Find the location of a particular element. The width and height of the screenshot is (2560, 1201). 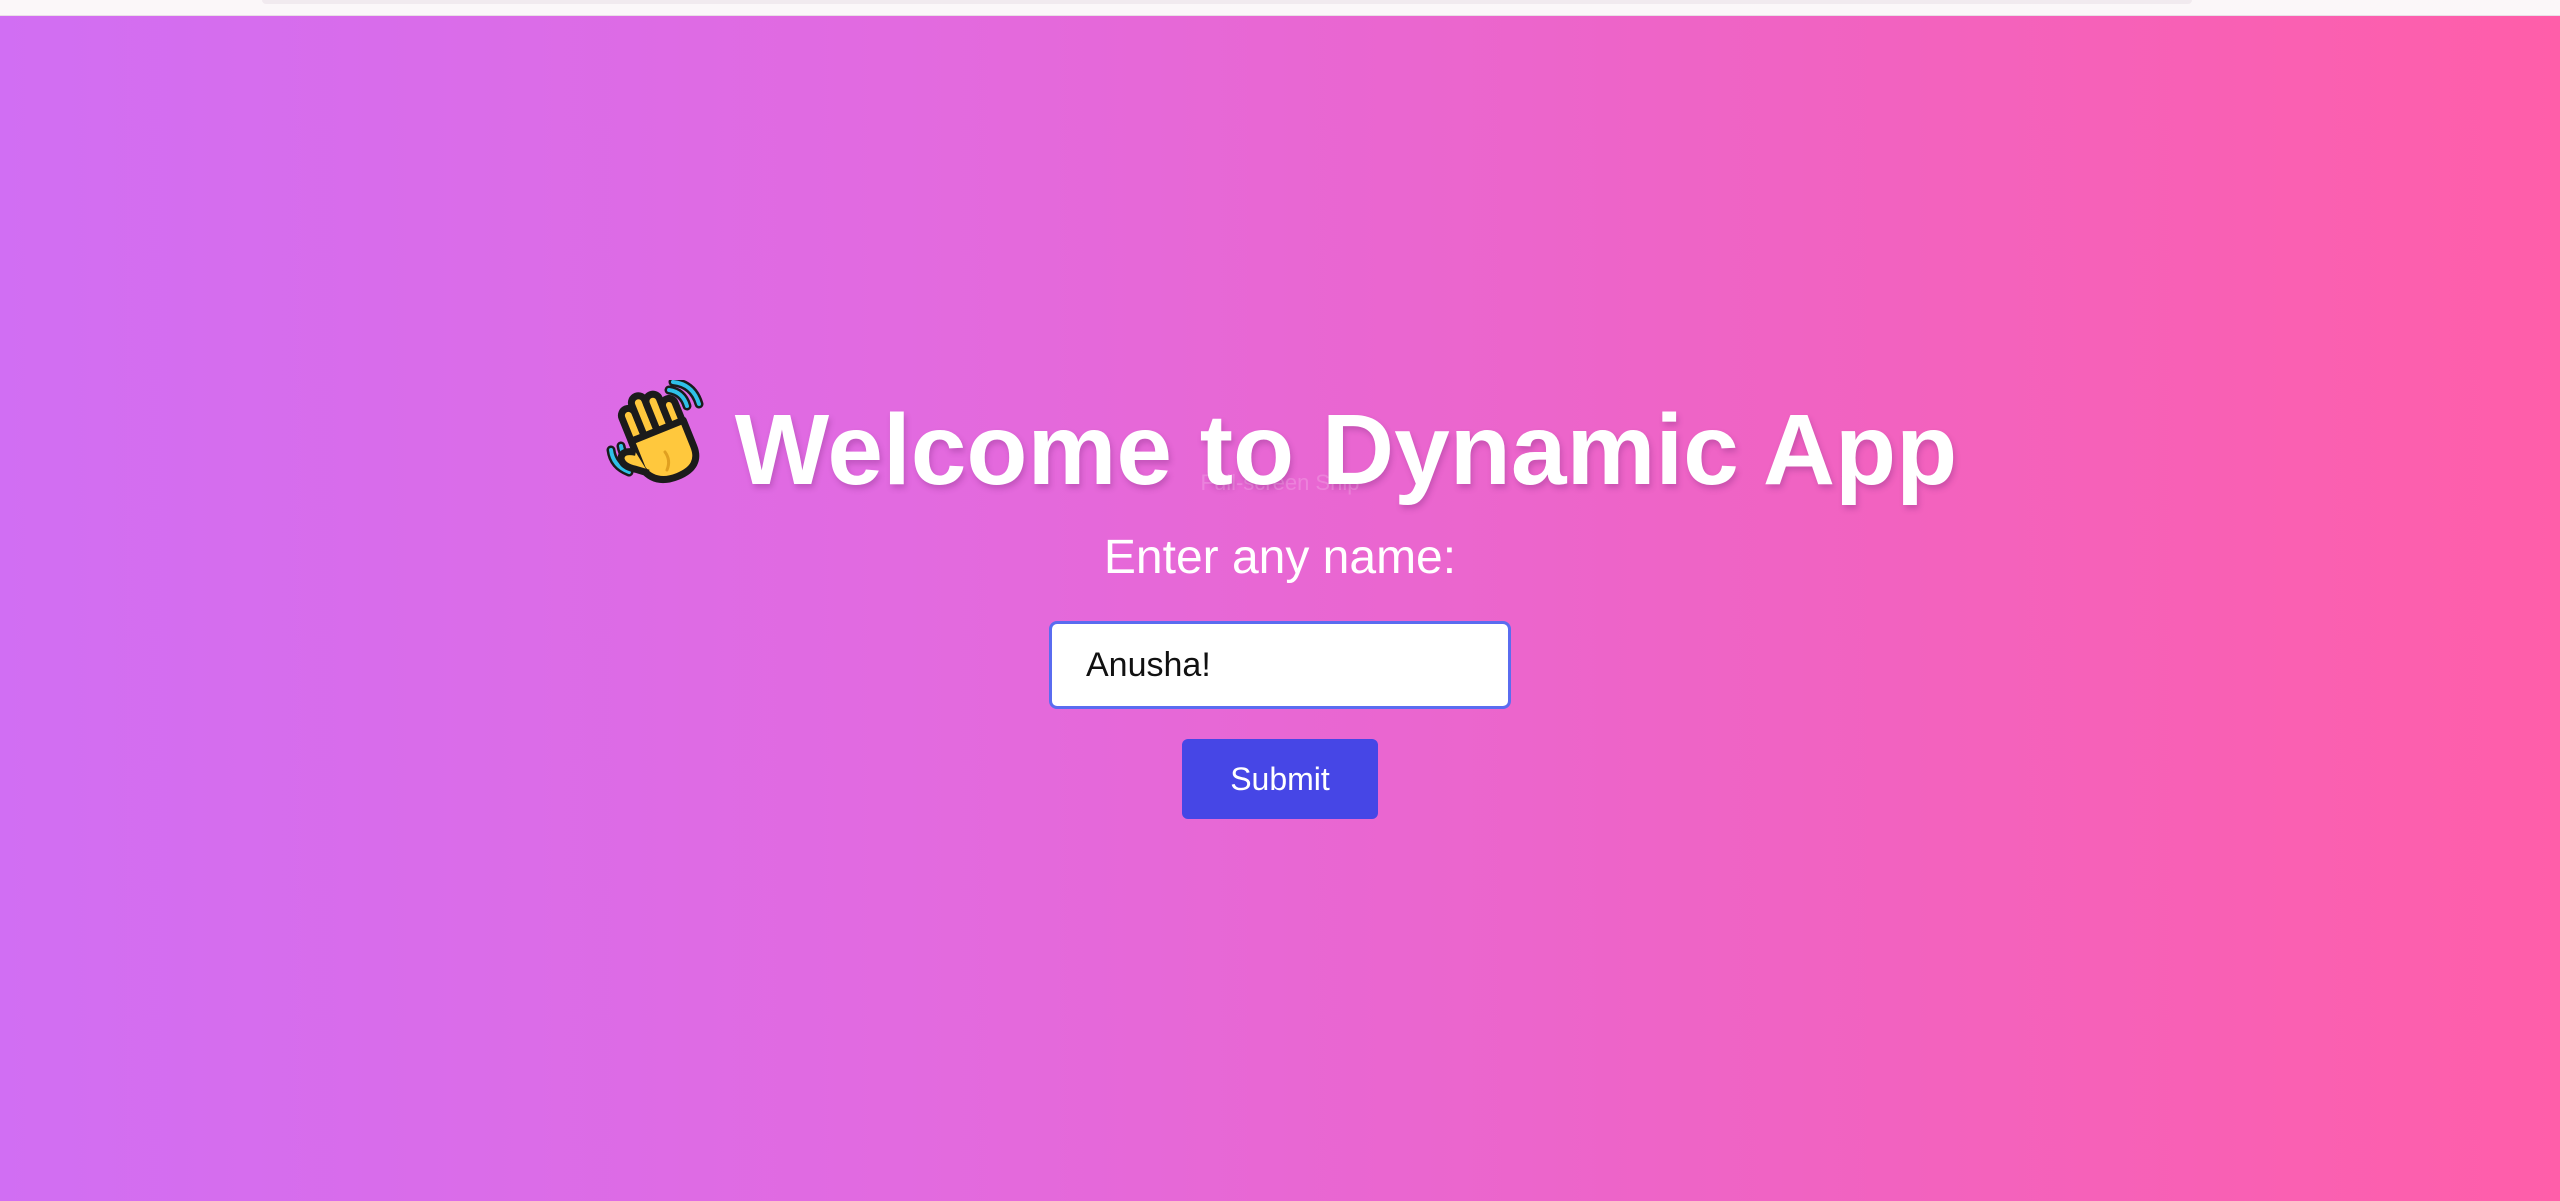

snip-overlay-caption: Full-screen Snip is located at coordinates (1280, 482).